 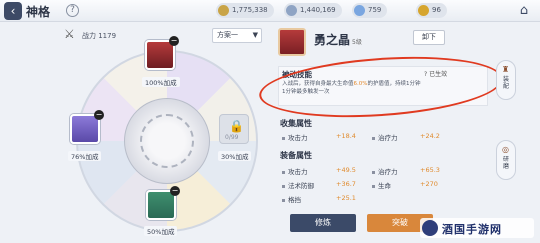 I want to click on resource-silver-value: 1,440,169, so click(x=318, y=10).